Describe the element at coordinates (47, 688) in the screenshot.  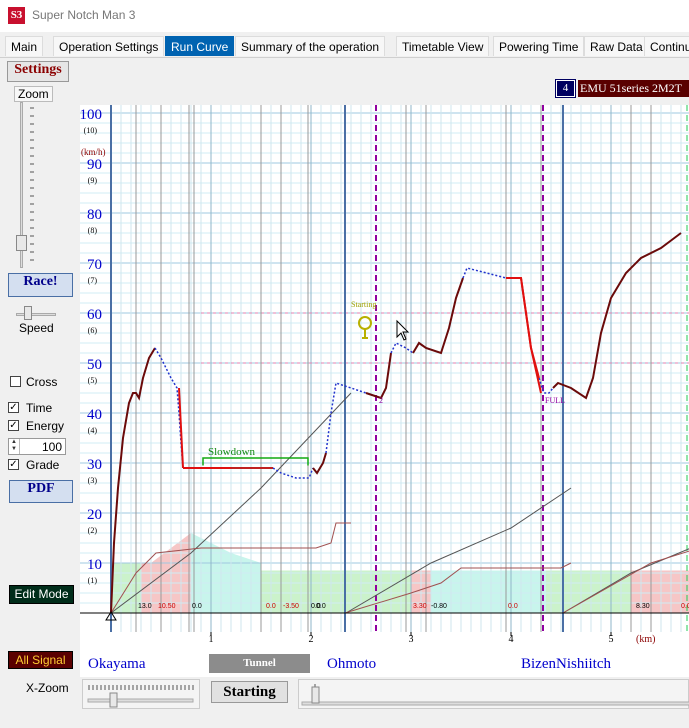
I see `x-zoom-label: X-Zoom` at that location.